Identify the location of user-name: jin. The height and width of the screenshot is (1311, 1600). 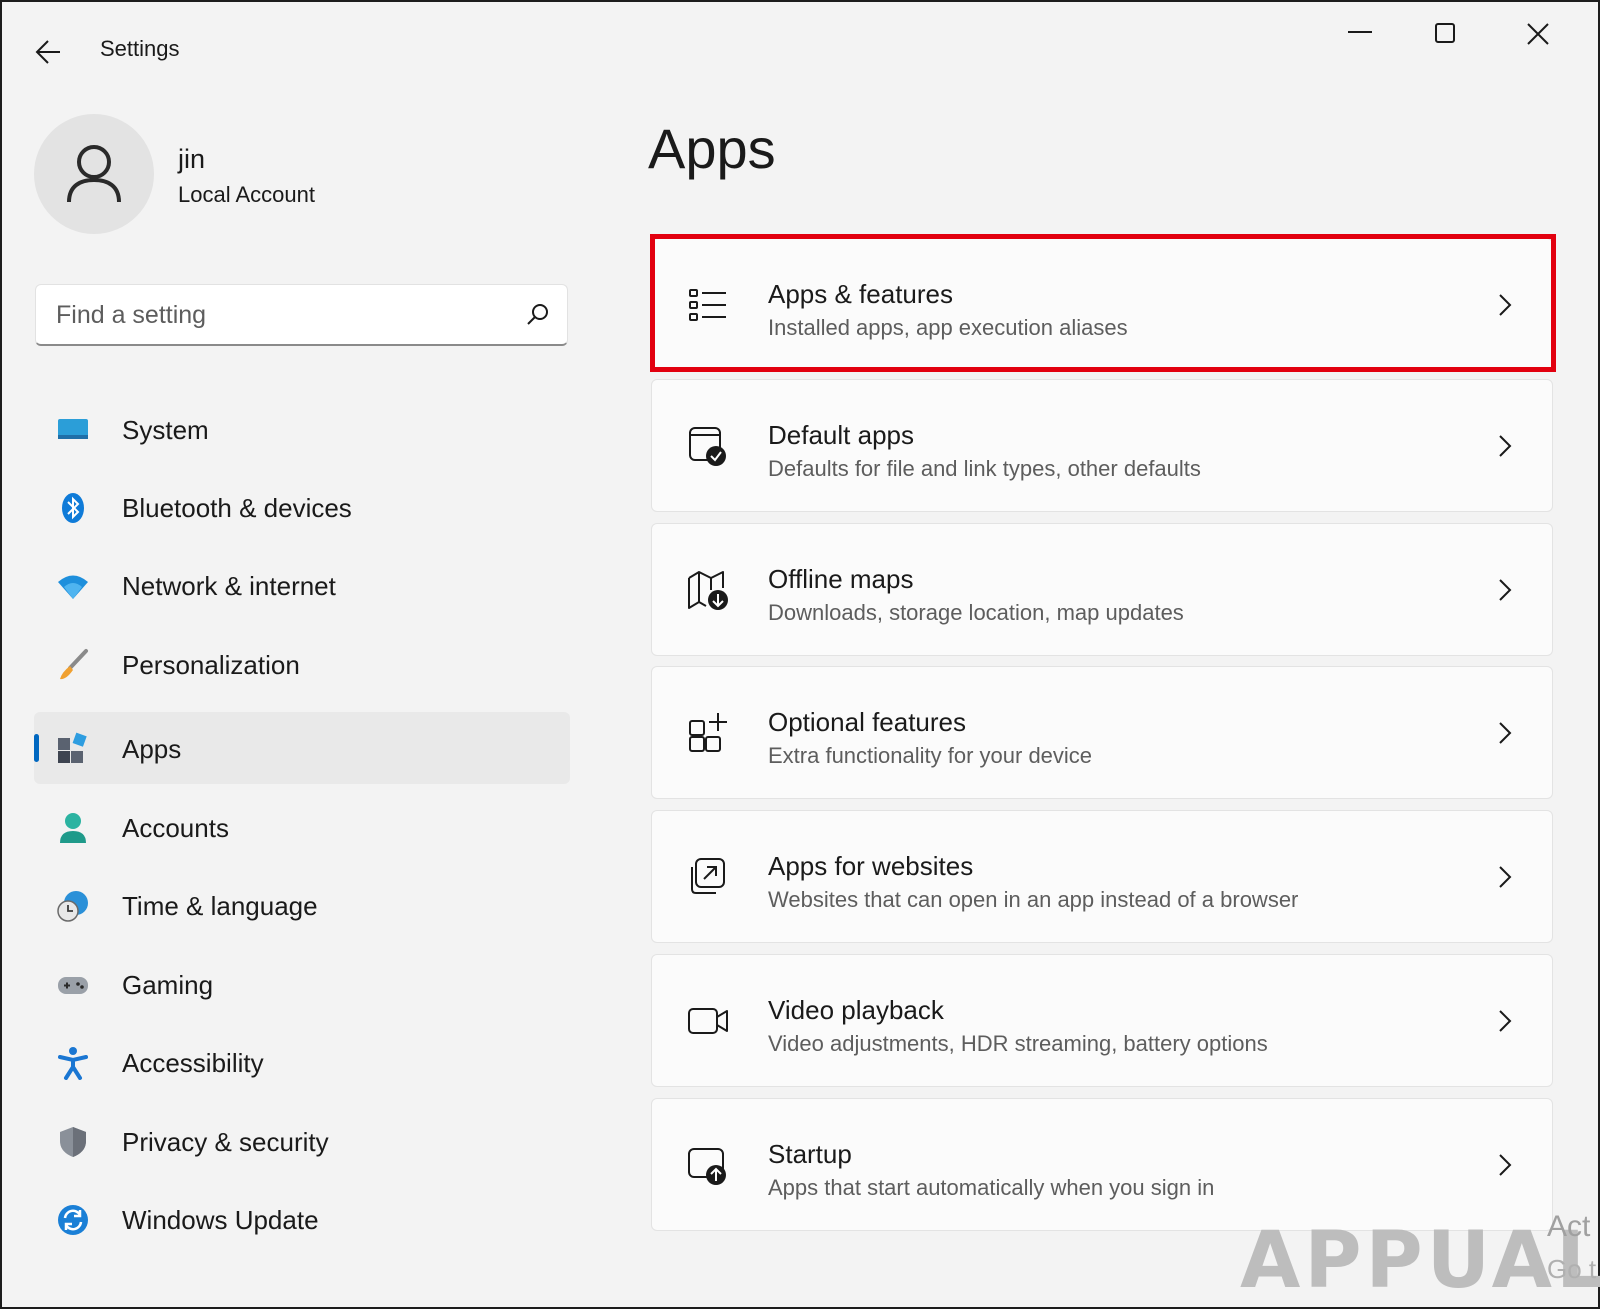
(192, 159).